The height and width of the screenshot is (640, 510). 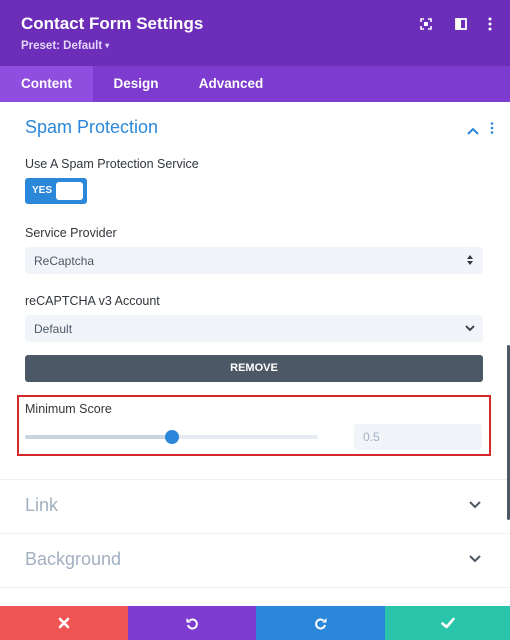 What do you see at coordinates (490, 24) in the screenshot?
I see `more-options-icon` at bounding box center [490, 24].